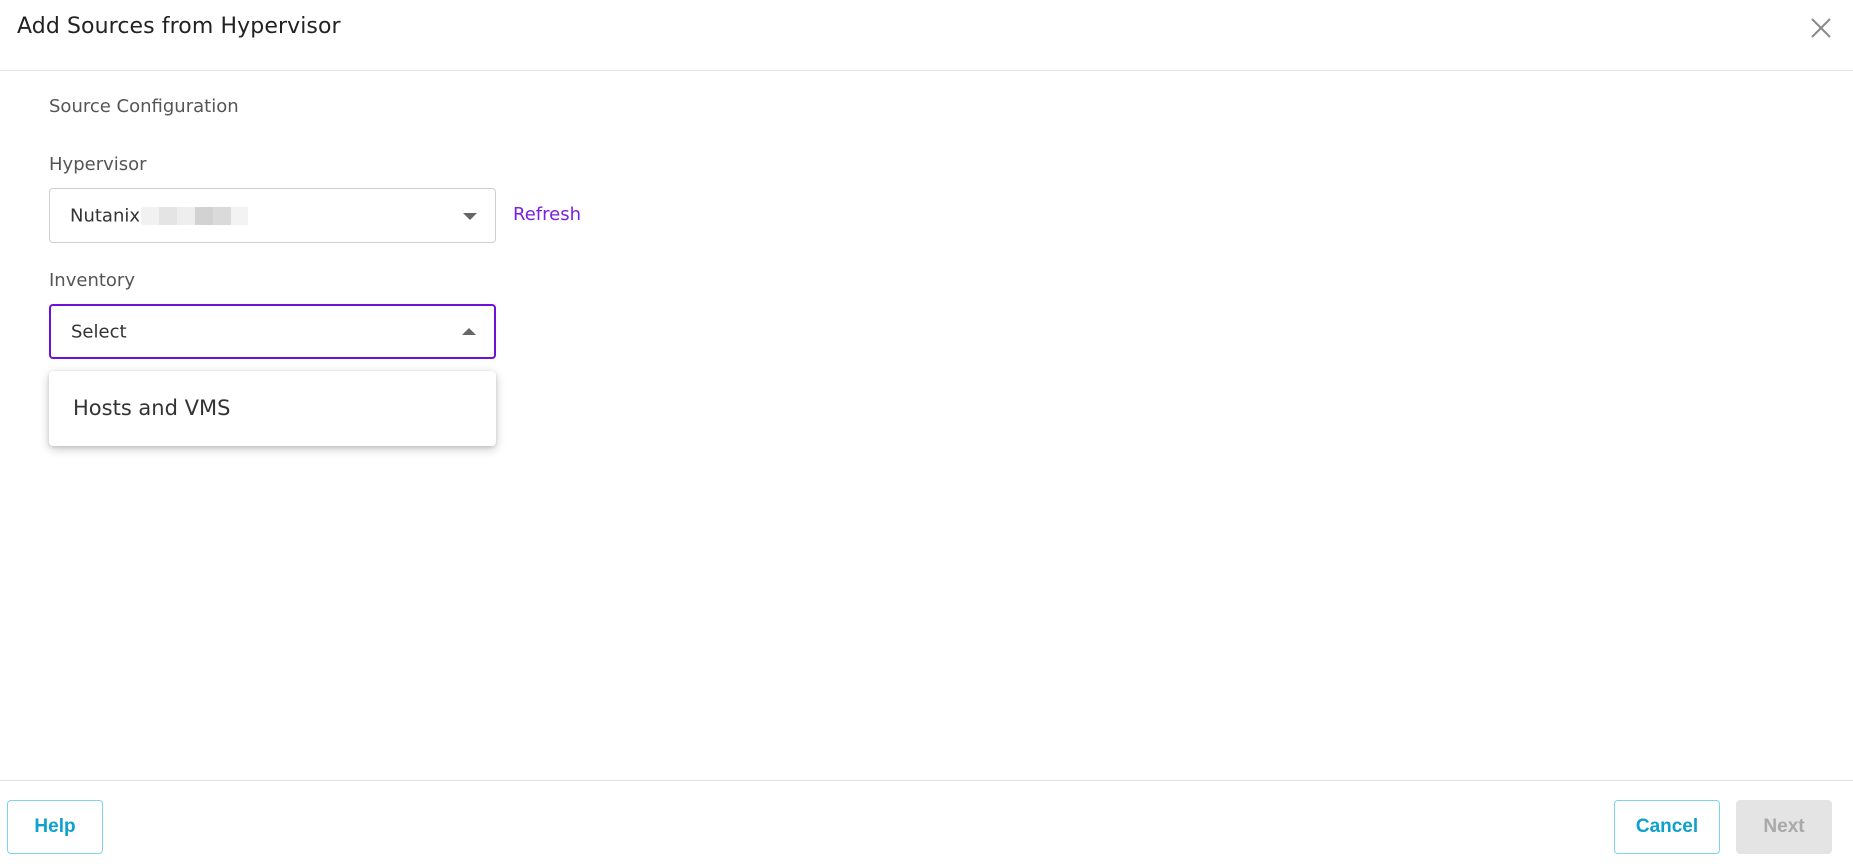 This screenshot has width=1853, height=864. I want to click on help-button: Help, so click(55, 827).